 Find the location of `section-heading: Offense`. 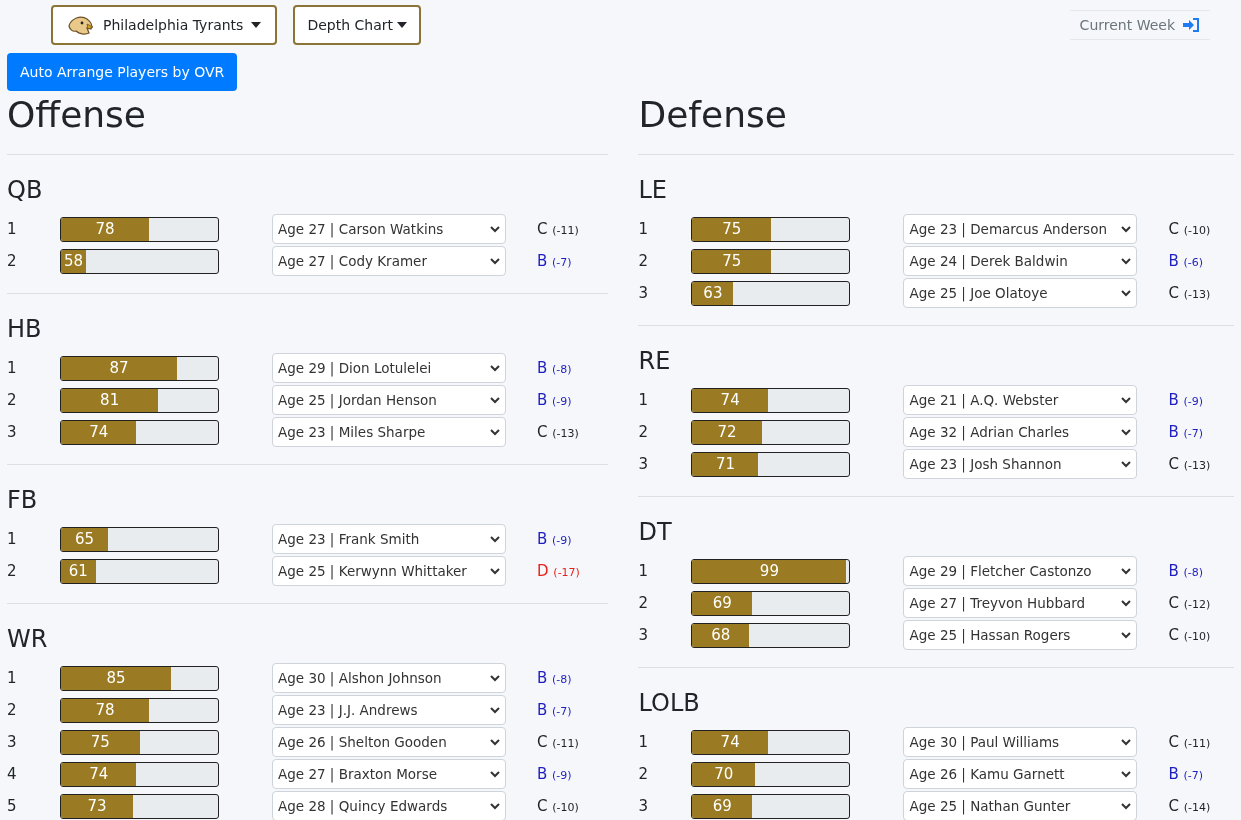

section-heading: Offense is located at coordinates (308, 123).